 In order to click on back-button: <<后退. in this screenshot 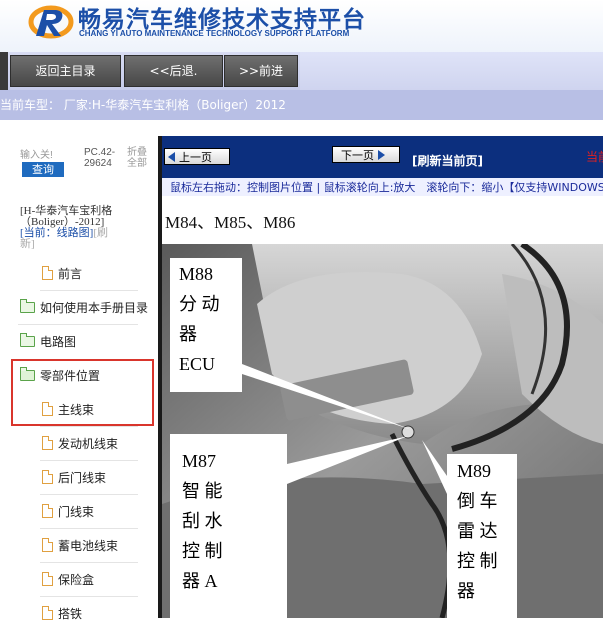, I will do `click(173, 71)`.